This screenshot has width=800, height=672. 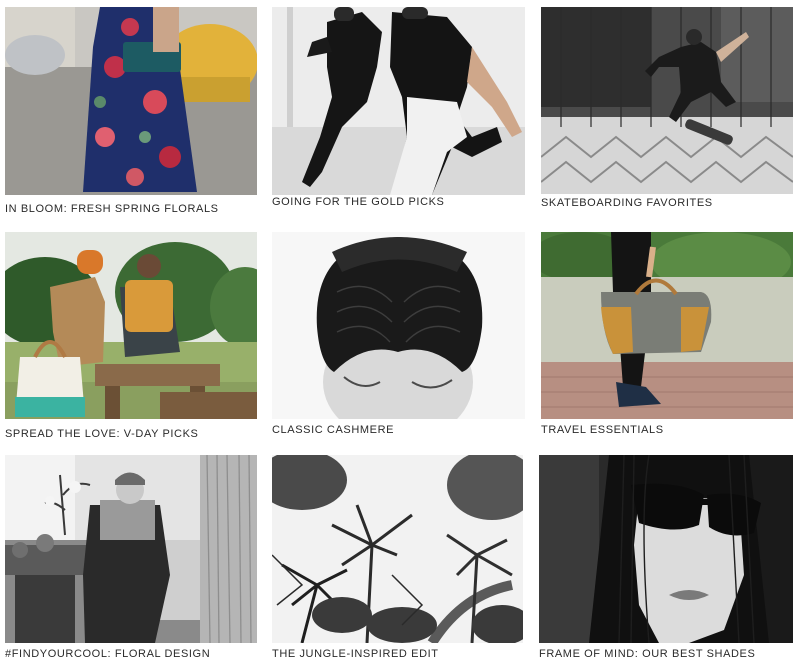 I want to click on tile-image-best-shades, so click(x=666, y=549).